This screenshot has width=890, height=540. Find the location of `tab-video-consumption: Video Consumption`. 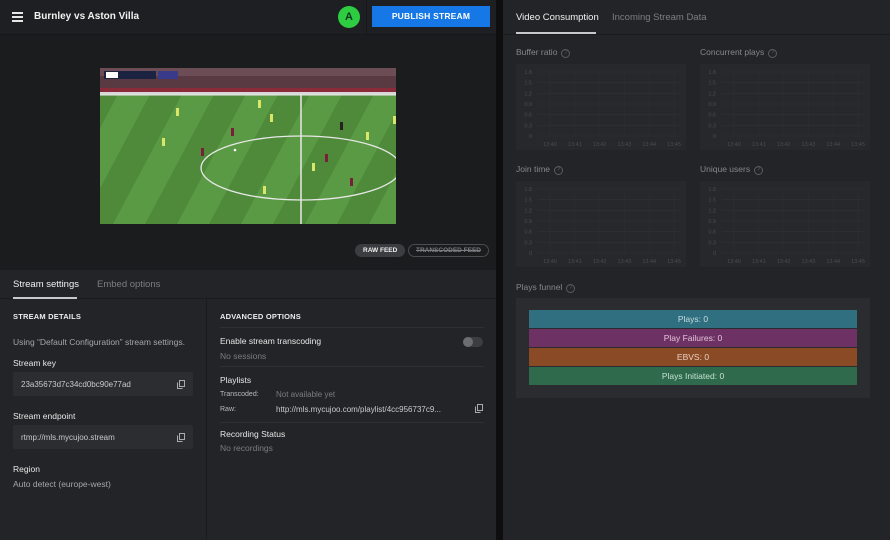

tab-video-consumption: Video Consumption is located at coordinates (557, 17).